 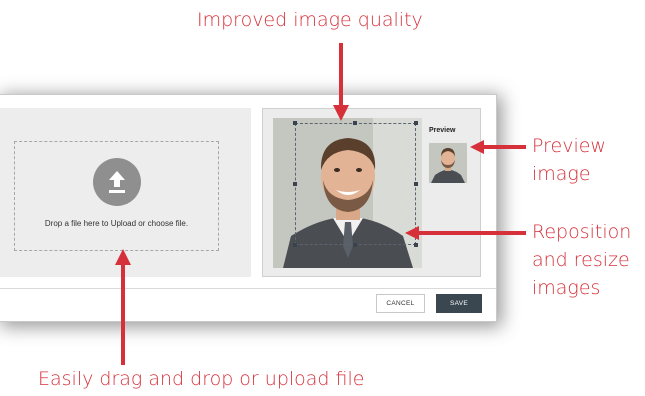 What do you see at coordinates (448, 163) in the screenshot?
I see `preview-thumbnail` at bounding box center [448, 163].